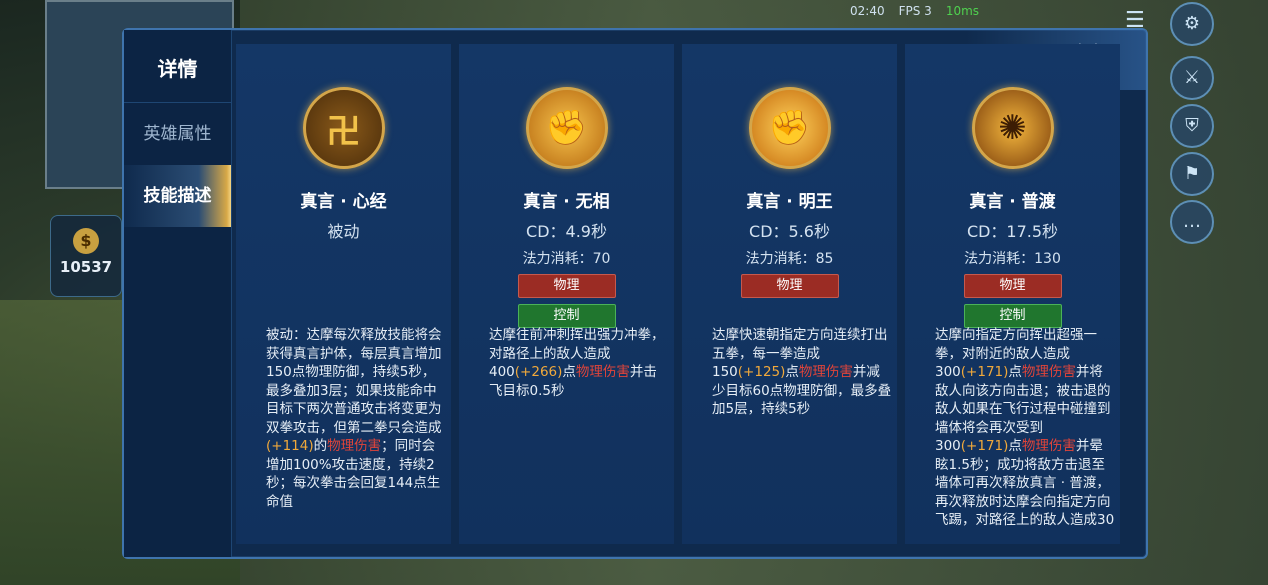 The height and width of the screenshot is (585, 1268). Describe the element at coordinates (1012, 231) in the screenshot. I see `skill-cooldown: CD：17.5秒` at that location.